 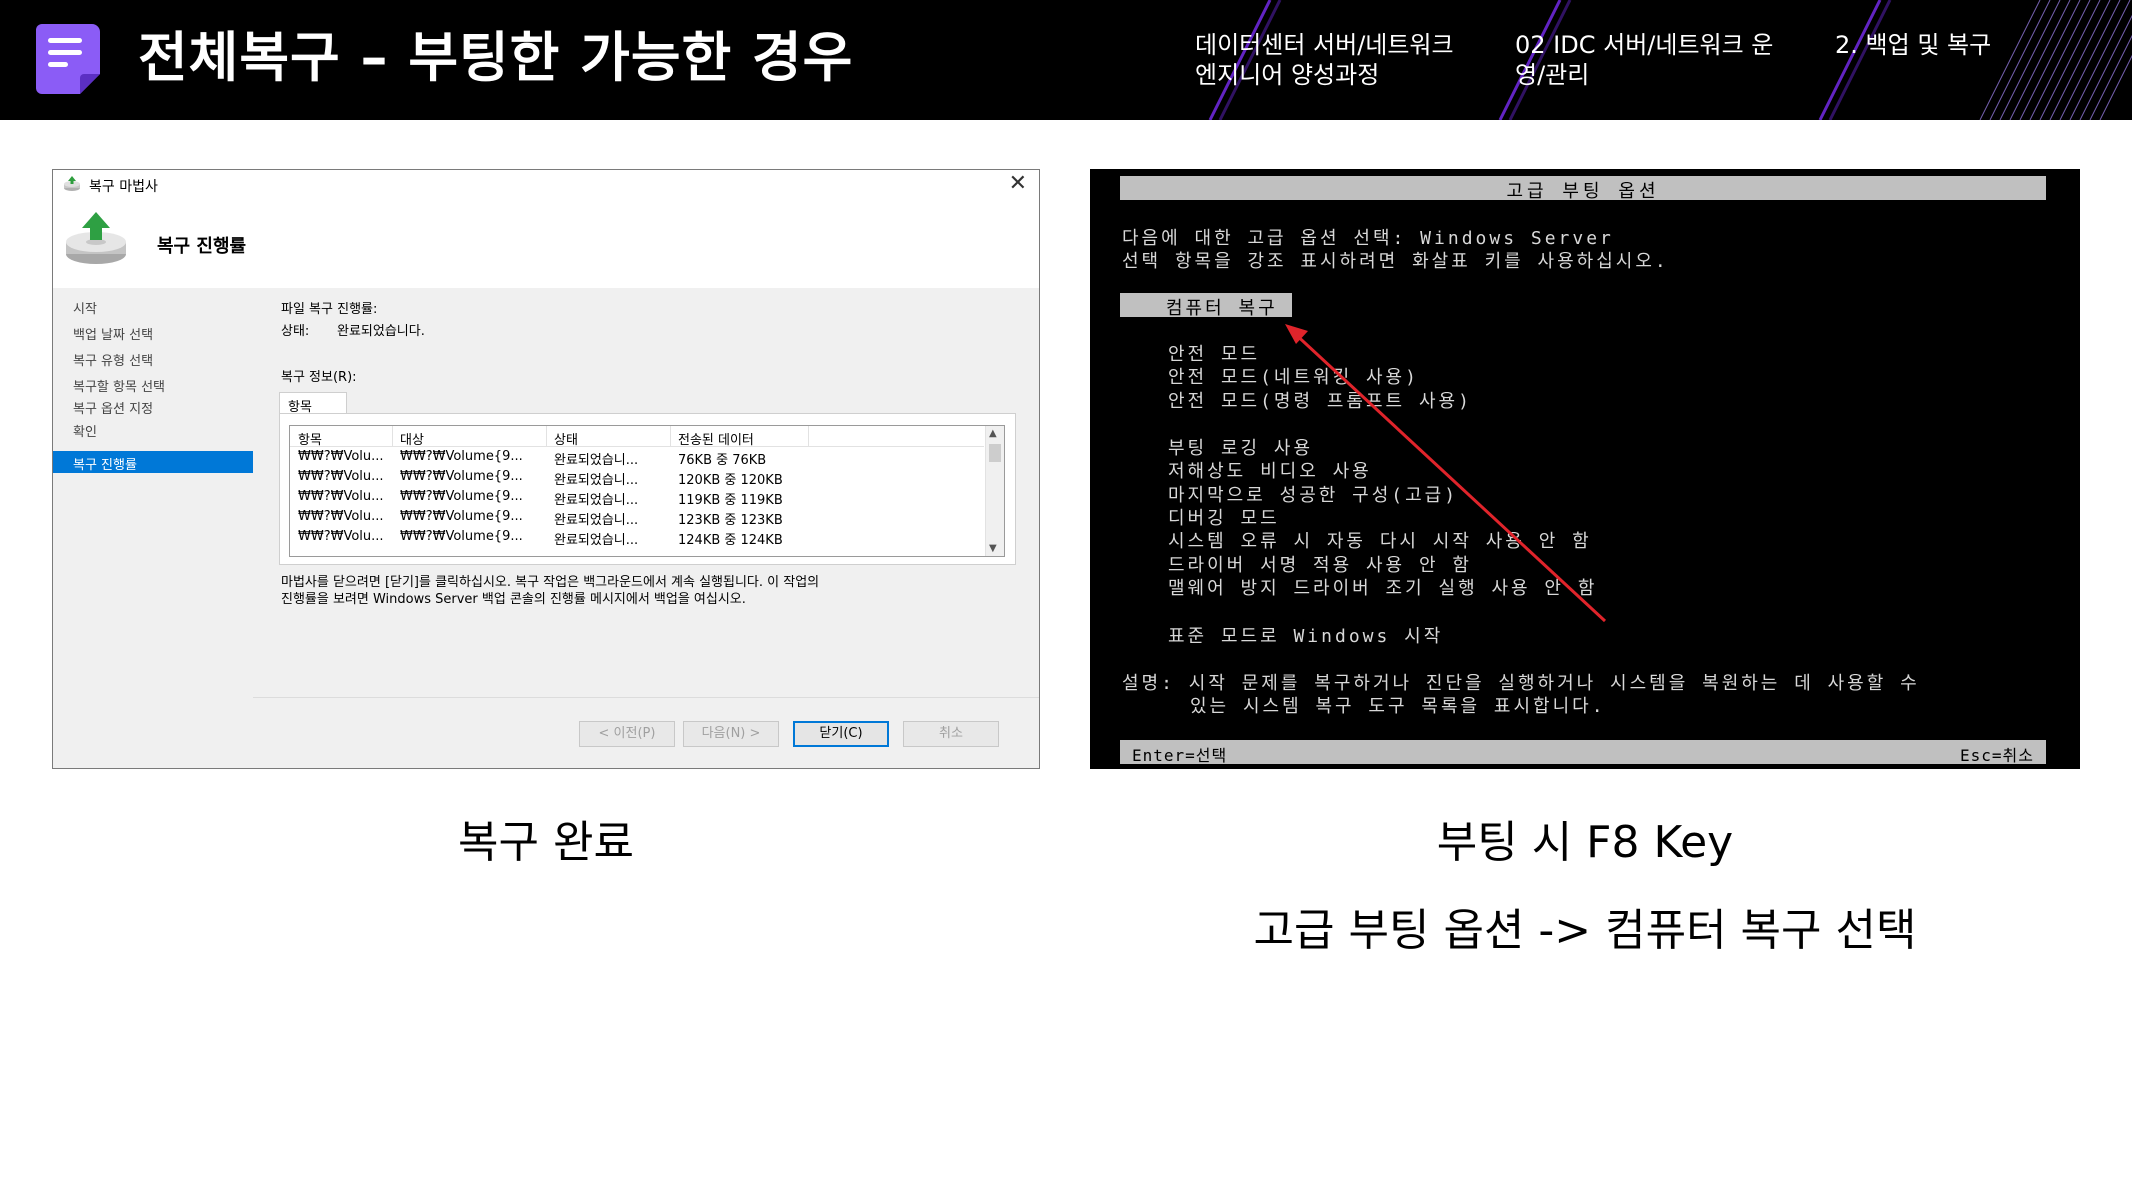 I want to click on nav-item-recovery-type: 복구 유형 선택, so click(x=113, y=359).